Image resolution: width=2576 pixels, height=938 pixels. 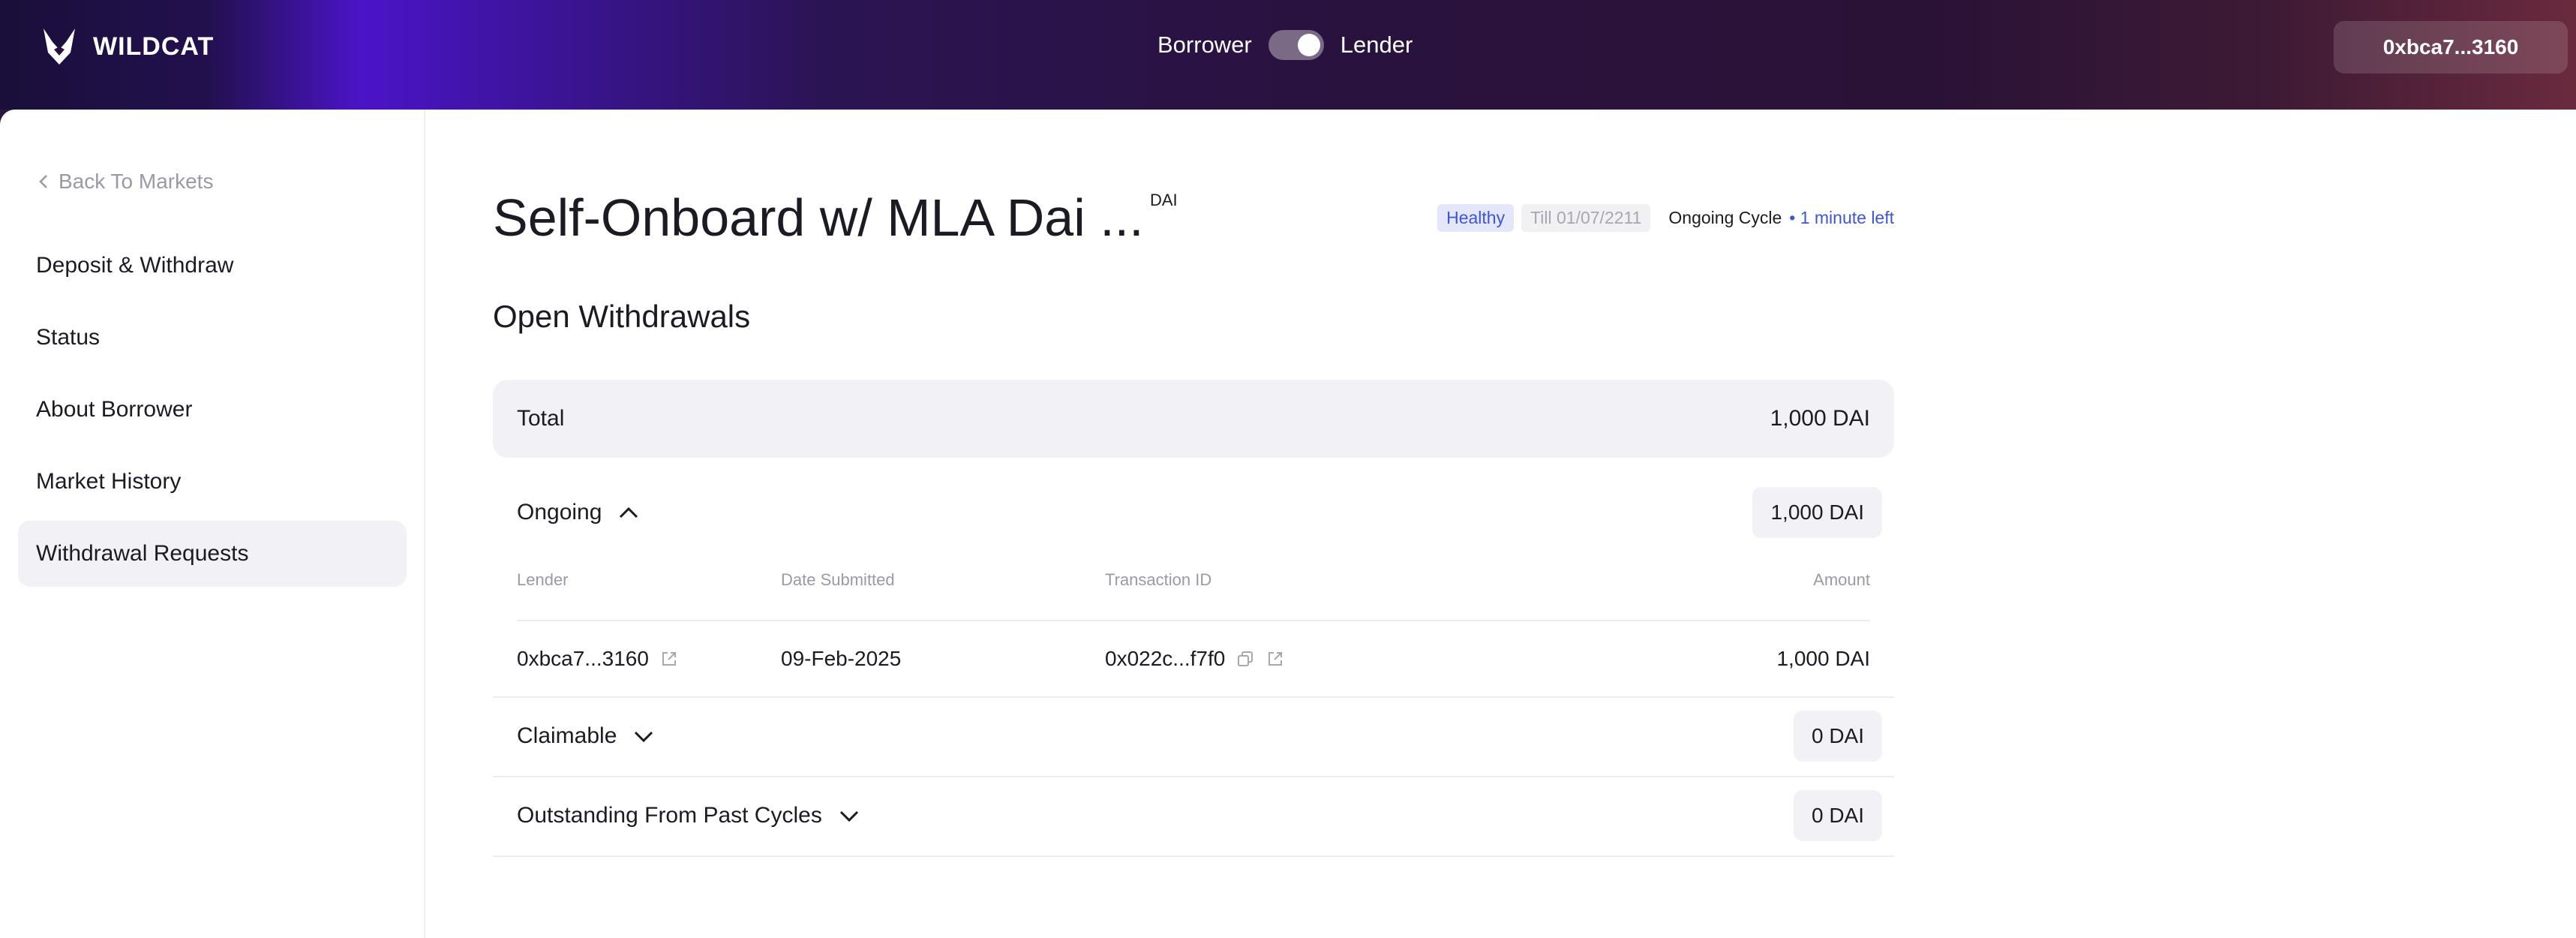 What do you see at coordinates (1377, 45) in the screenshot?
I see `role-lender-label: Lender` at bounding box center [1377, 45].